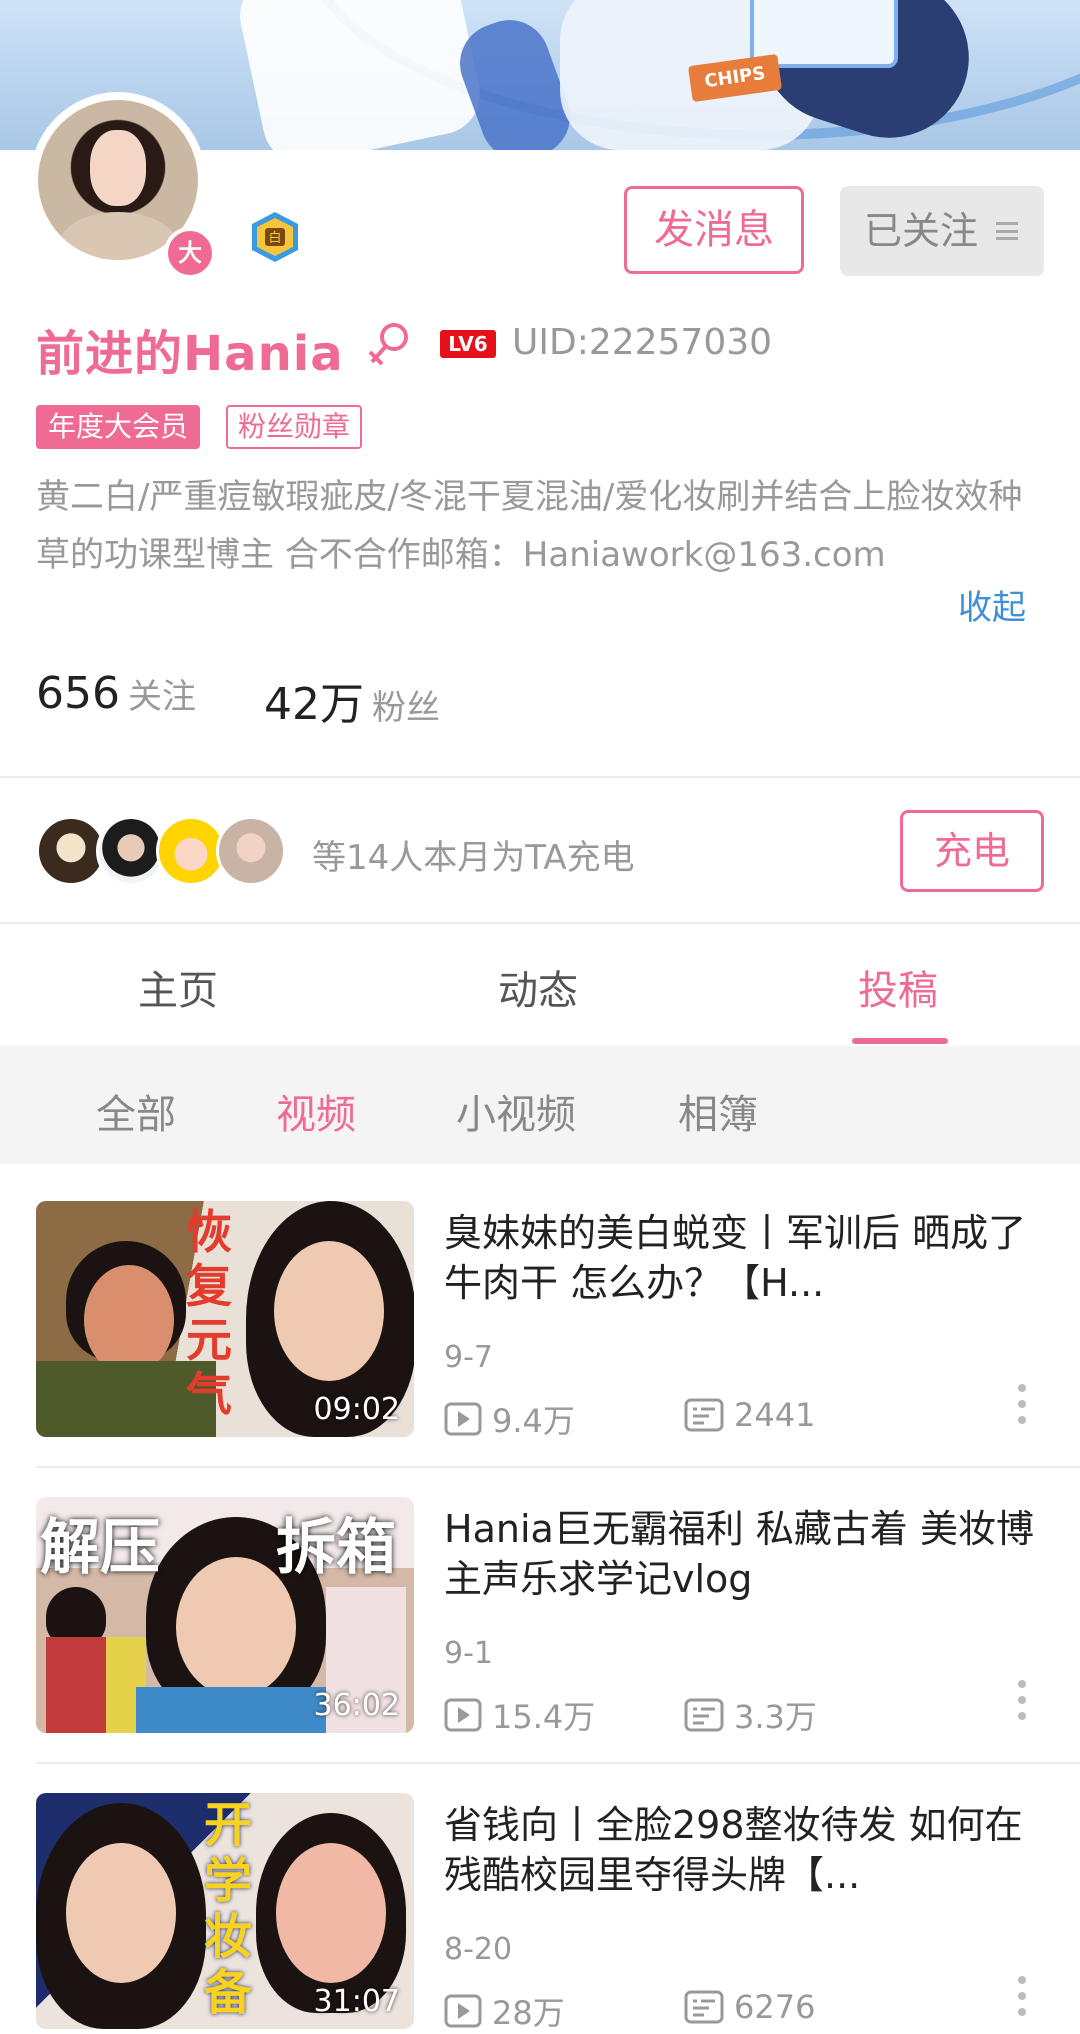 The width and height of the screenshot is (1080, 2034). I want to click on comment-count: 3.3万, so click(750, 1715).